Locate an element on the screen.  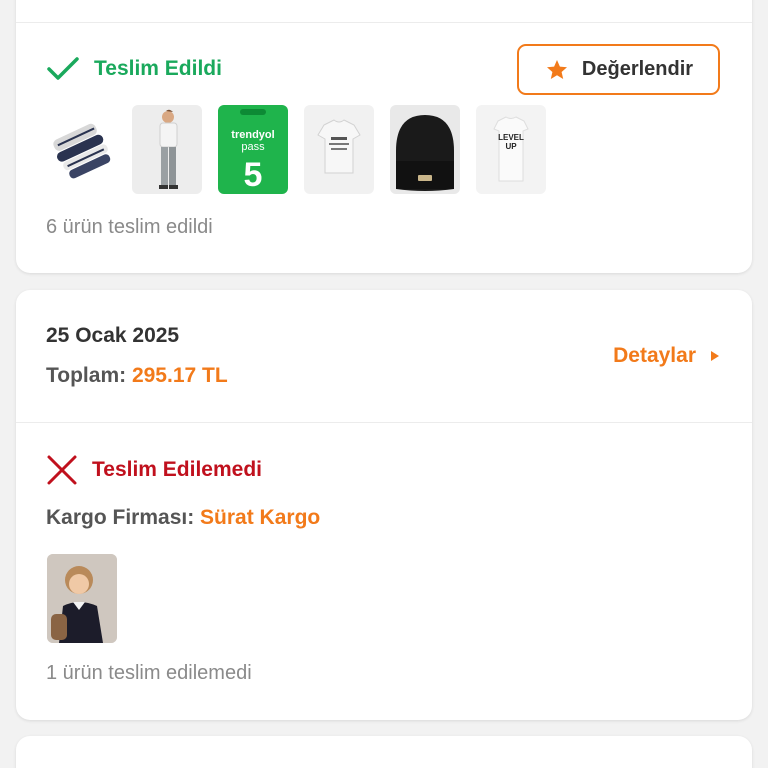
details-link: Detaylar is located at coordinates (666, 356).